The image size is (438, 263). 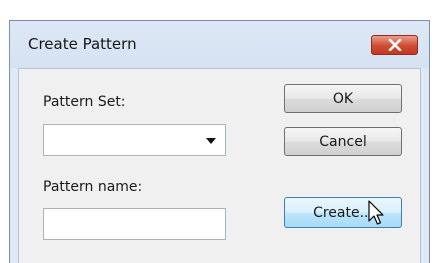 I want to click on cancel-button-label: Cancel, so click(x=343, y=141).